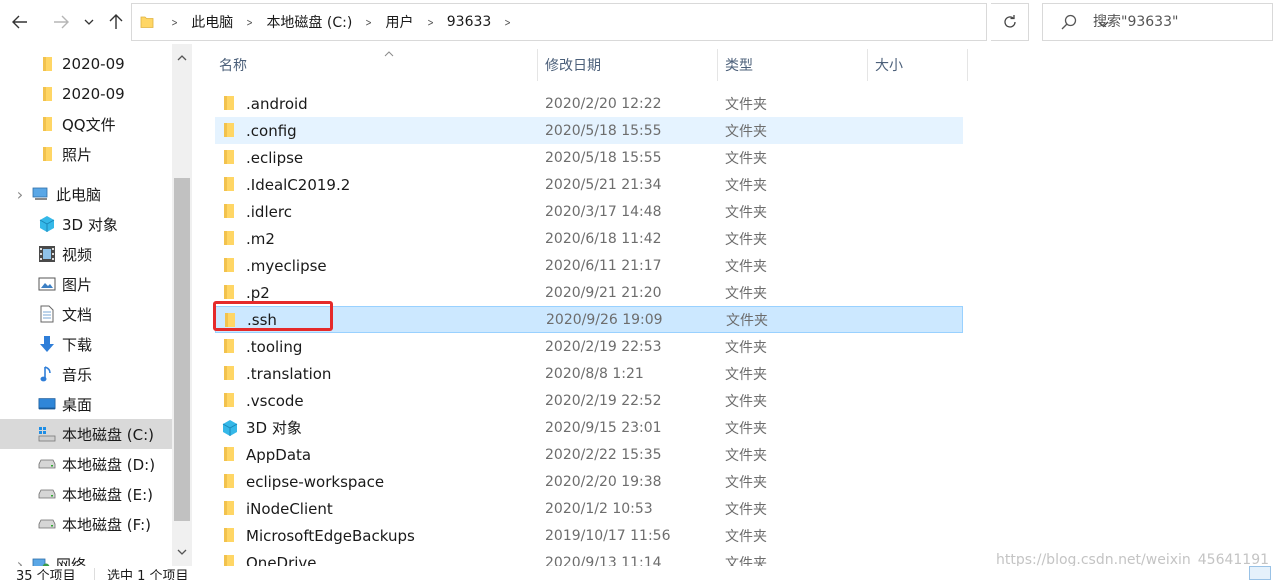  Describe the element at coordinates (627, 65) in the screenshot. I see `column-header-date: 修改日期` at that location.